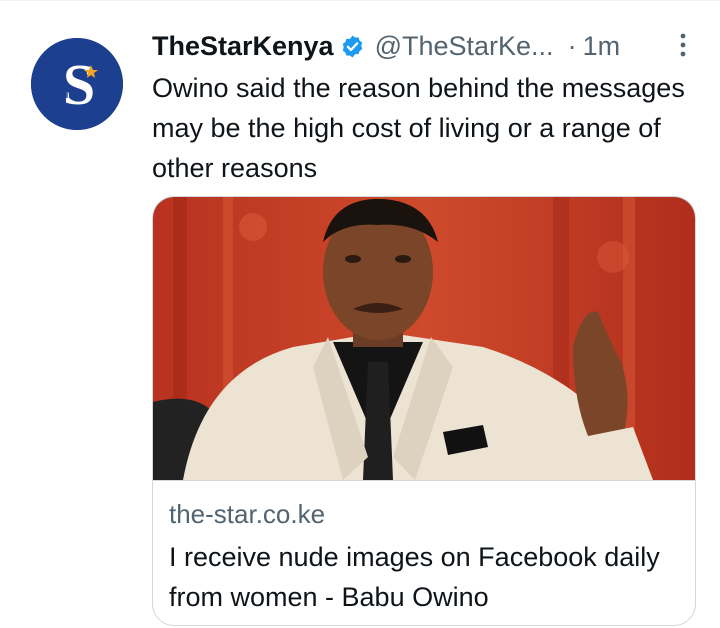  I want to click on card-domain: the-star.co.ke, so click(247, 514).